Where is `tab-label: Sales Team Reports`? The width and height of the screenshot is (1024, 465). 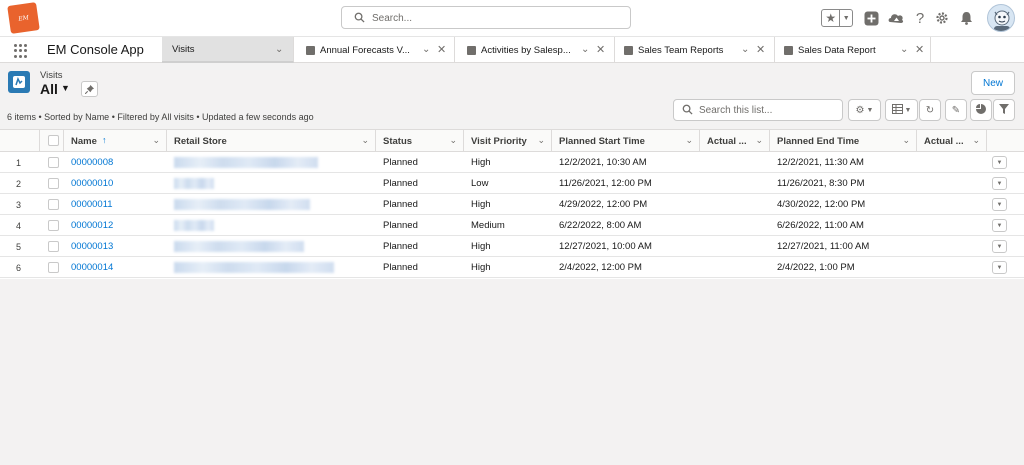 tab-label: Sales Team Reports is located at coordinates (681, 50).